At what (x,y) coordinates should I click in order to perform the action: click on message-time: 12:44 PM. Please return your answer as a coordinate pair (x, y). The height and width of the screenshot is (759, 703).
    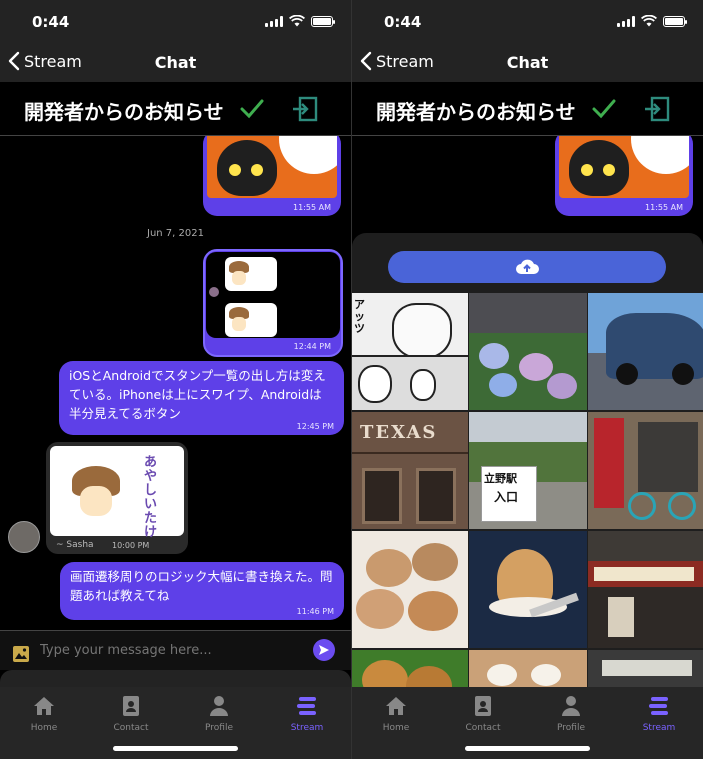
    Looking at the image, I should click on (312, 346).